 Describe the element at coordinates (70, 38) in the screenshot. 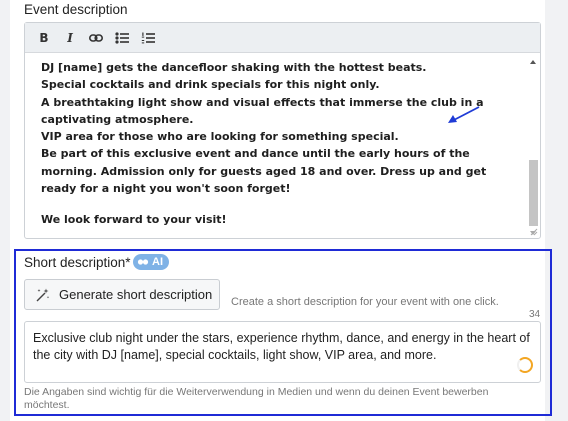

I see `italic-button: I` at that location.